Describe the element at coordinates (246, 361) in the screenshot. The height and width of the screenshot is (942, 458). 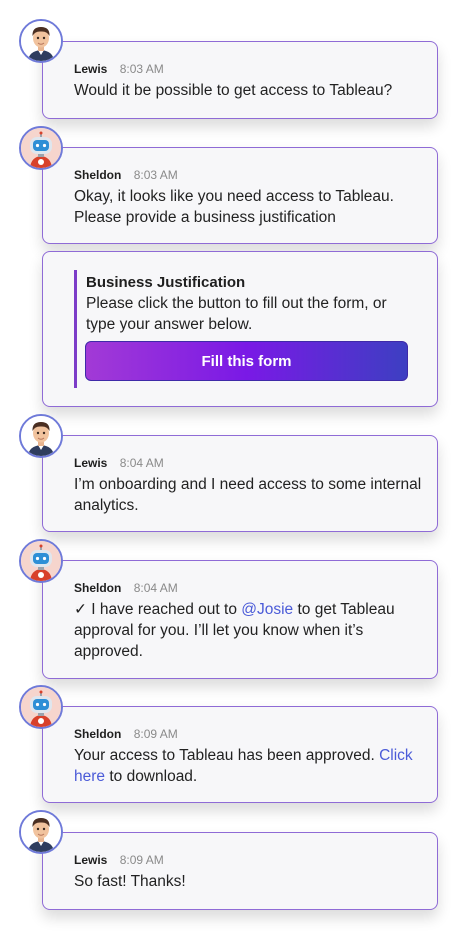
I see `fill-form-button: Fill this form` at that location.